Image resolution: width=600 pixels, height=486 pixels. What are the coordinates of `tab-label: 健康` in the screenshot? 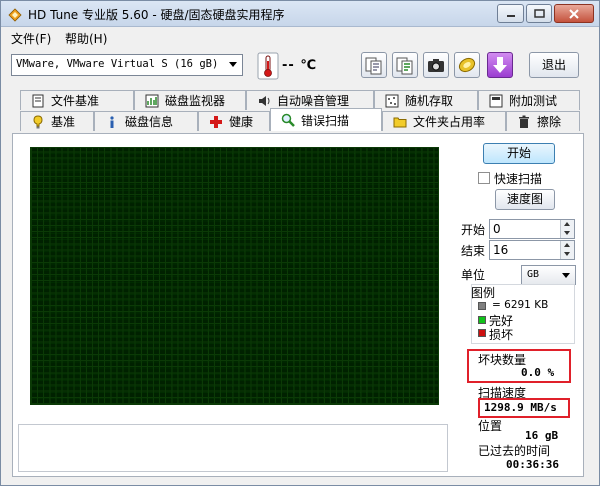 It's located at (241, 122).